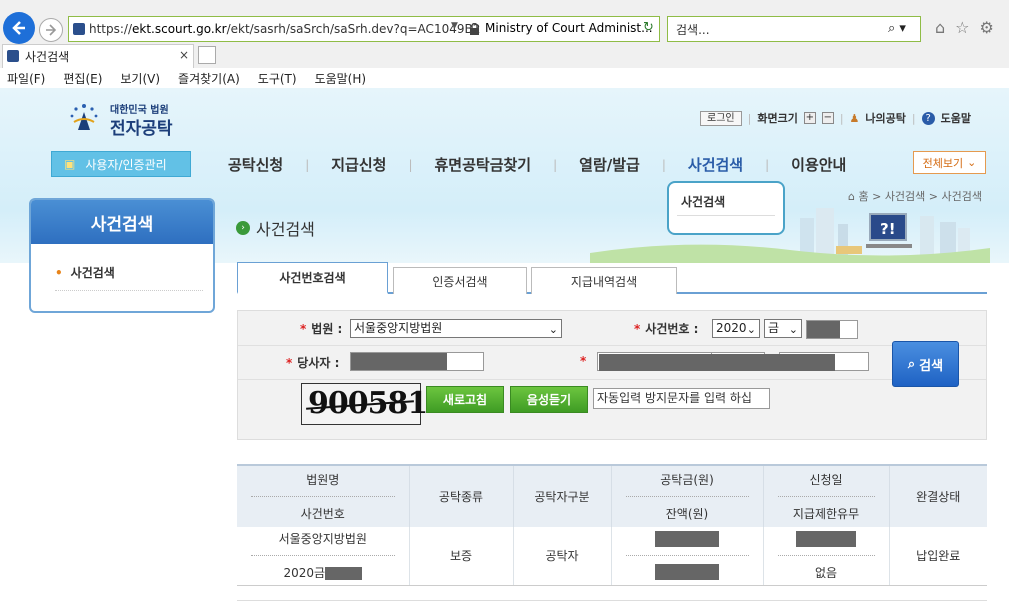 This screenshot has width=1009, height=602. Describe the element at coordinates (47, 57) in the screenshot. I see `tab-title: 사건검색` at that location.